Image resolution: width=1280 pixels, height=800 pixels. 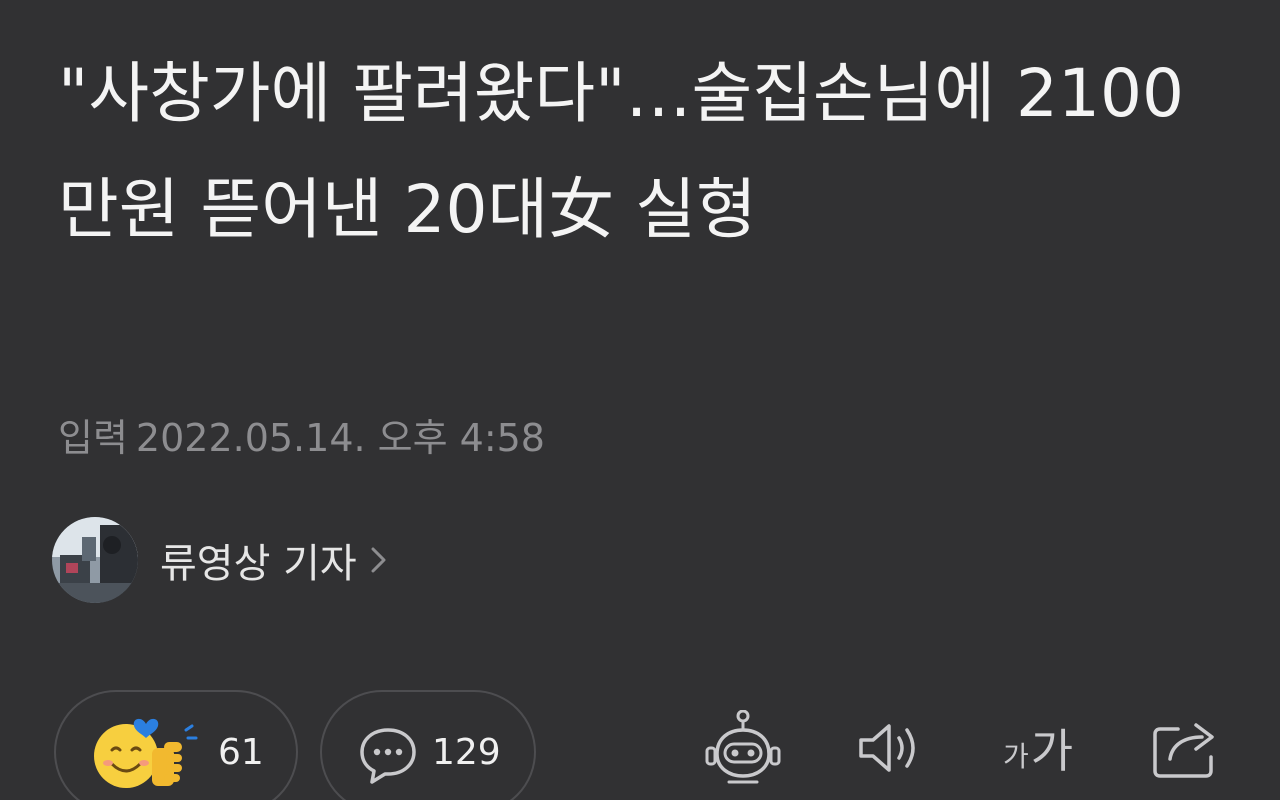 What do you see at coordinates (1015, 756) in the screenshot?
I see `font-size-small-label: 가` at bounding box center [1015, 756].